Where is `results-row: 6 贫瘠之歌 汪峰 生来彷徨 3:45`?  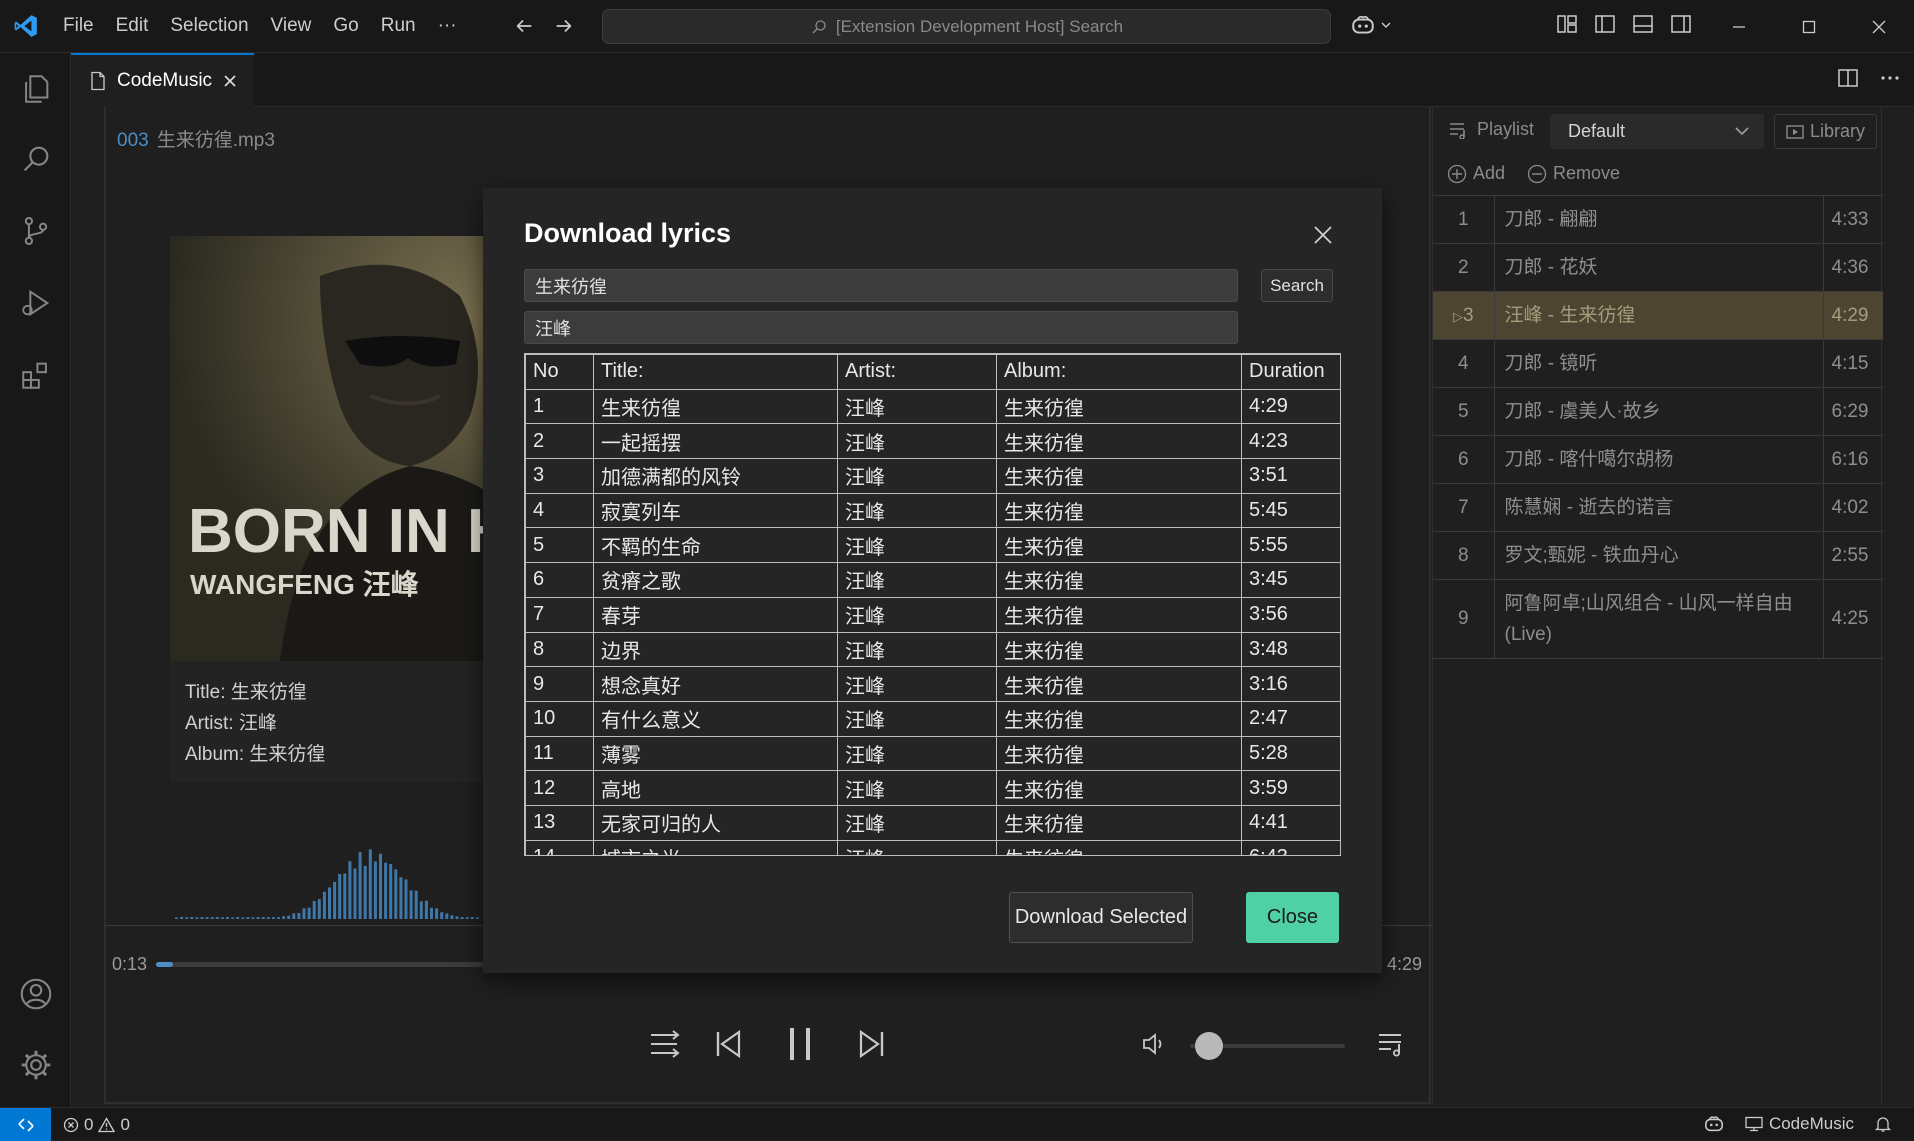
results-row: 6 贫瘠之歌 汪峰 生来彷徨 3:45 is located at coordinates (932, 580).